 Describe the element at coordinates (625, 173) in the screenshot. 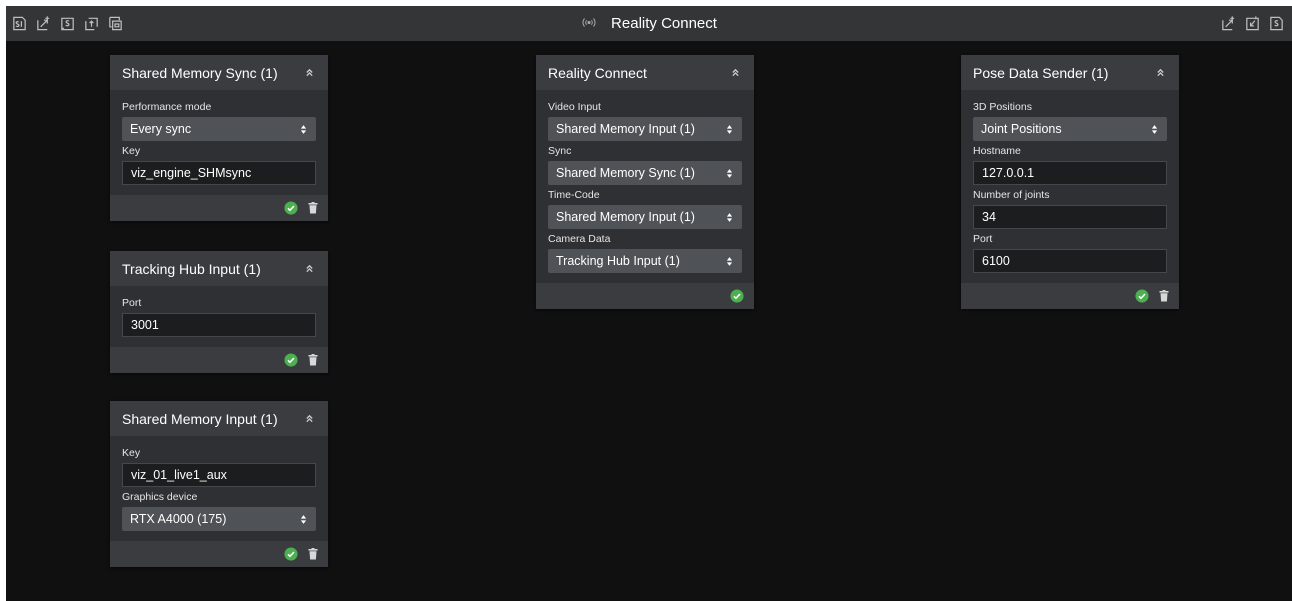

I see `select-value: Shared Memory Sync (1)` at that location.